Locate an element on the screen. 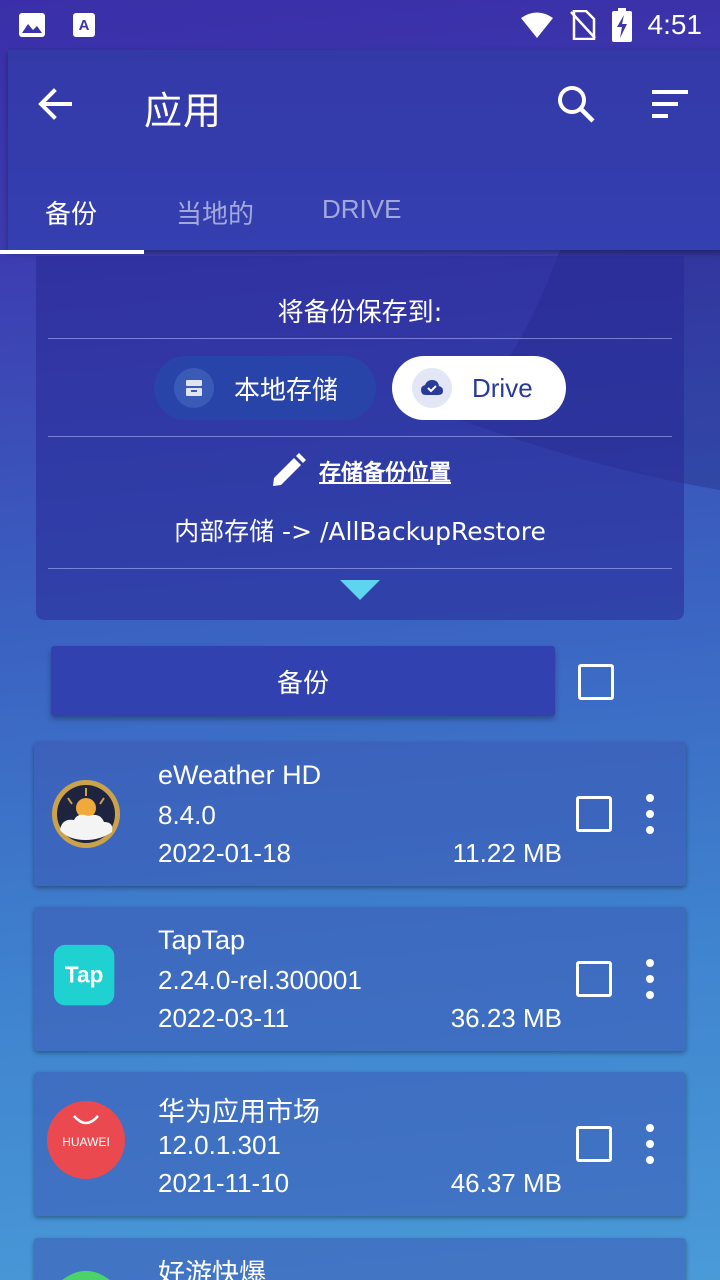 The image size is (720, 1280). app-size: 36.23 MB is located at coordinates (506, 1018).